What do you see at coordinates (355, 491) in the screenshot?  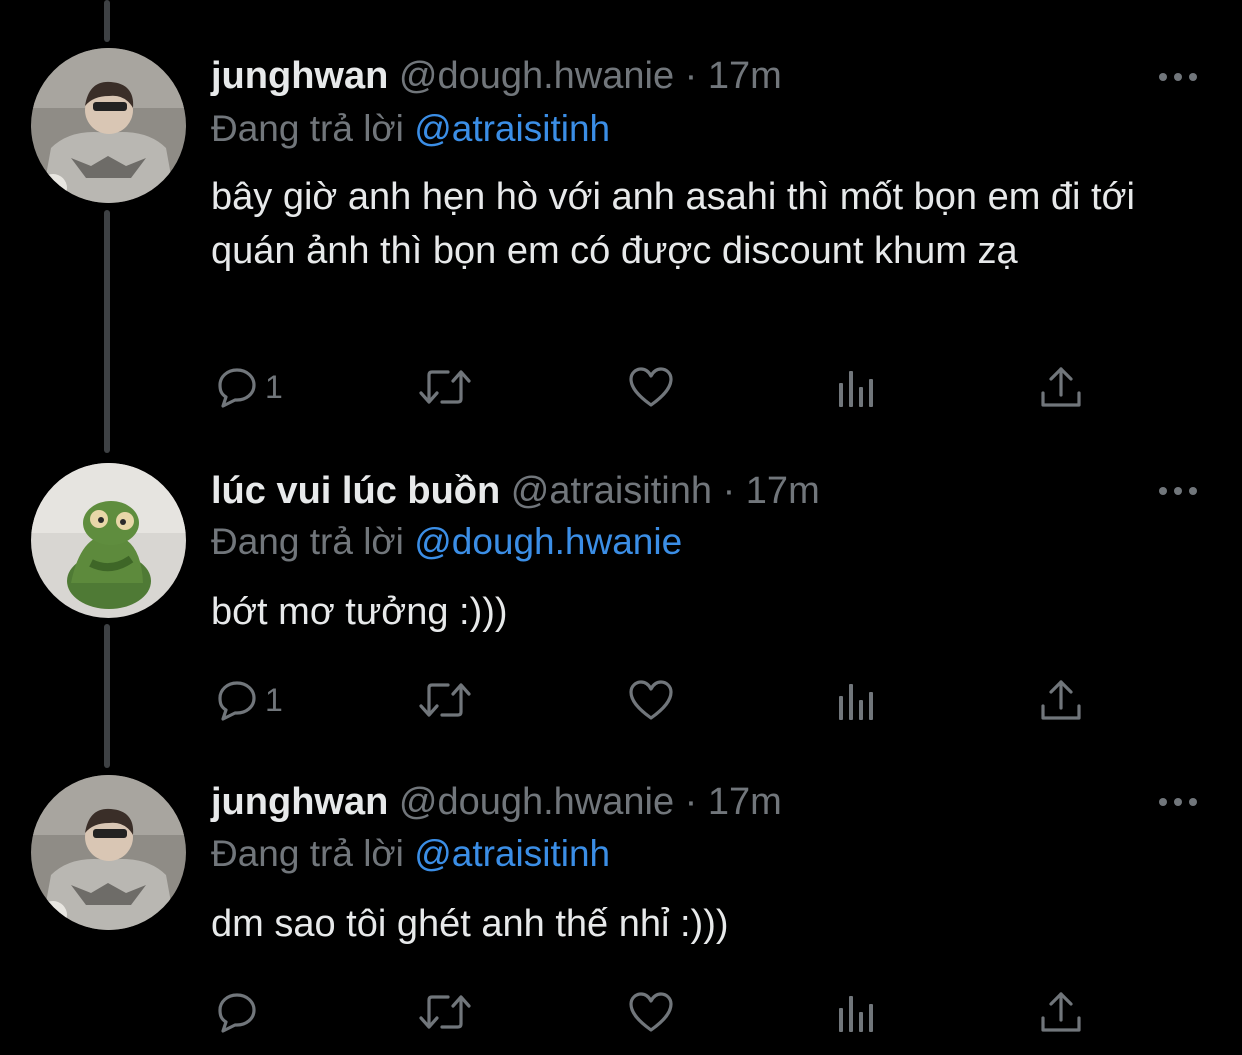 I see `display-name: lúc vui lúc buồn` at bounding box center [355, 491].